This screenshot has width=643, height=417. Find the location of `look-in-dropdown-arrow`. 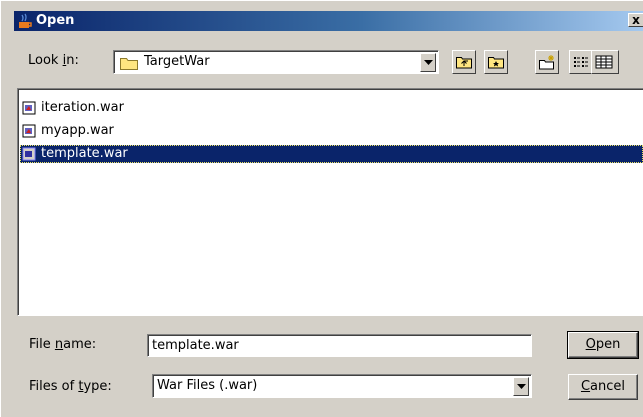

look-in-dropdown-arrow is located at coordinates (428, 62).